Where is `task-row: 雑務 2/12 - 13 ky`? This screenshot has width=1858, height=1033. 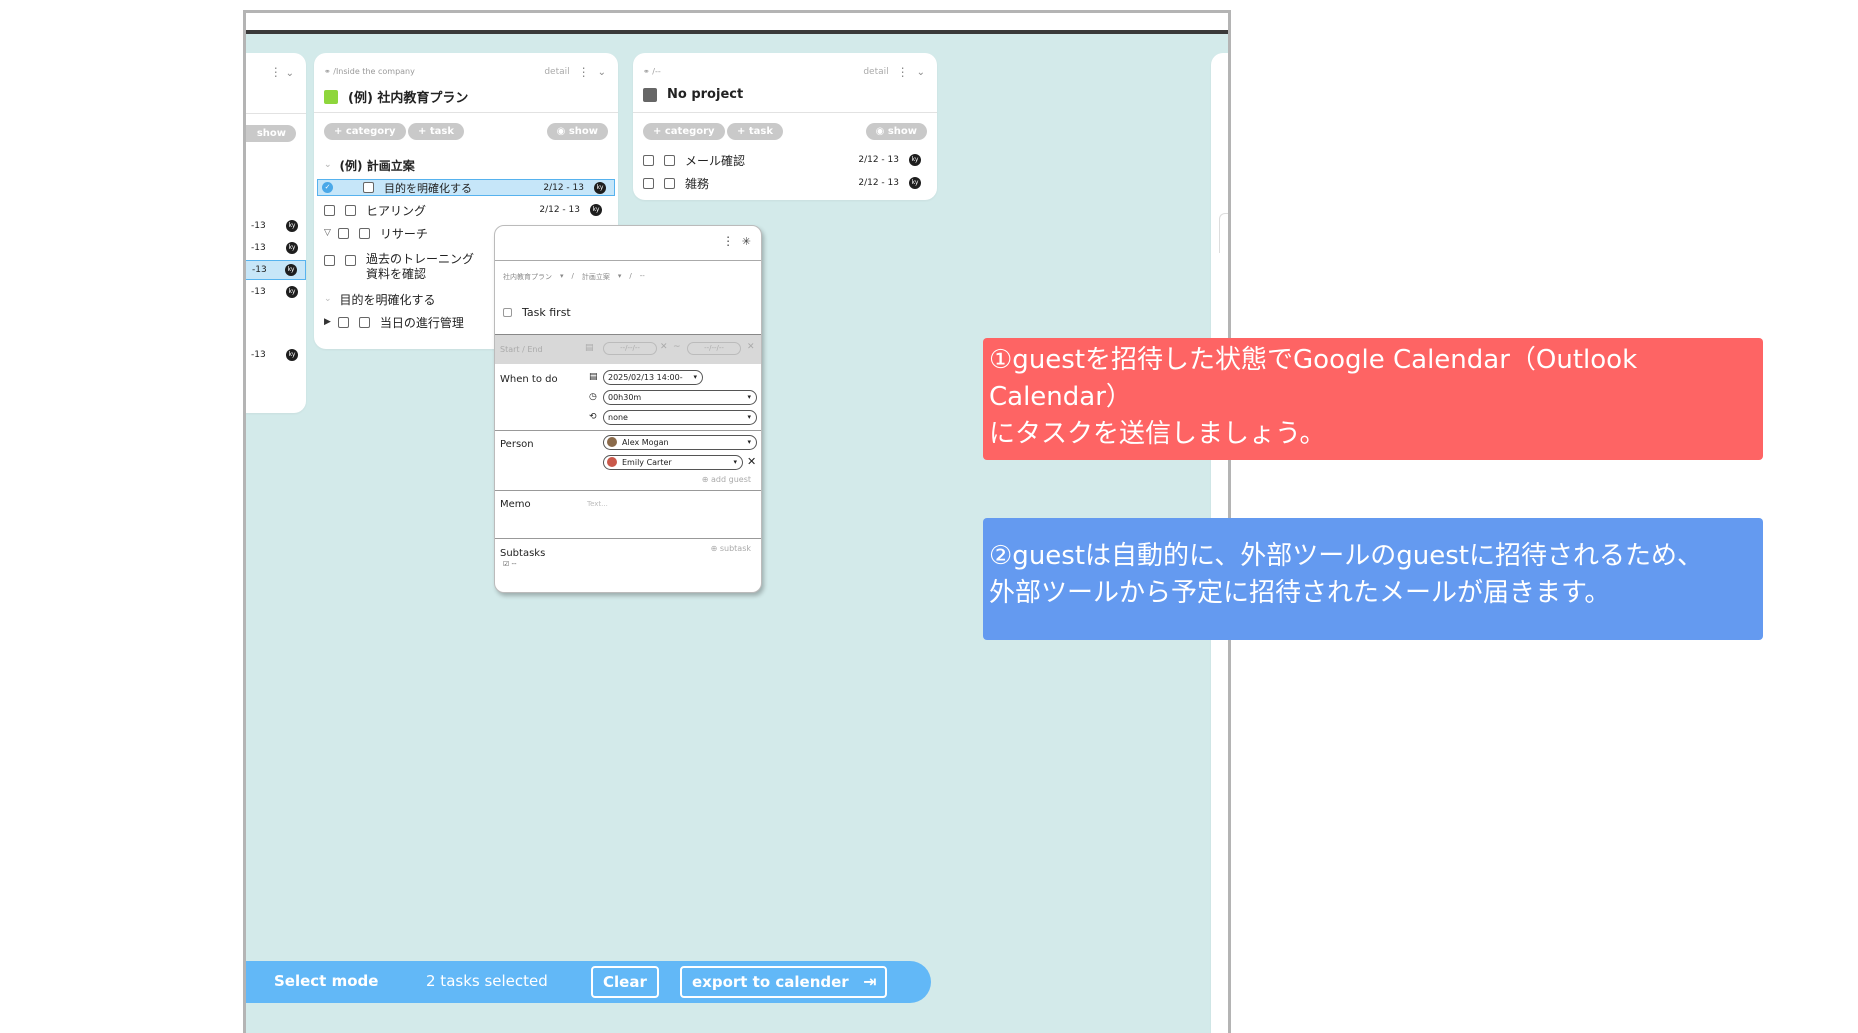
task-row: 雑務 2/12 - 13 ky is located at coordinates (786, 183).